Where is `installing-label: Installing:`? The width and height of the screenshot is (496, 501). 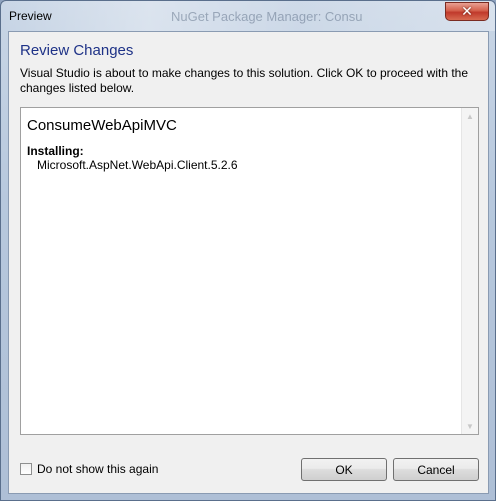
installing-label: Installing: is located at coordinates (55, 151).